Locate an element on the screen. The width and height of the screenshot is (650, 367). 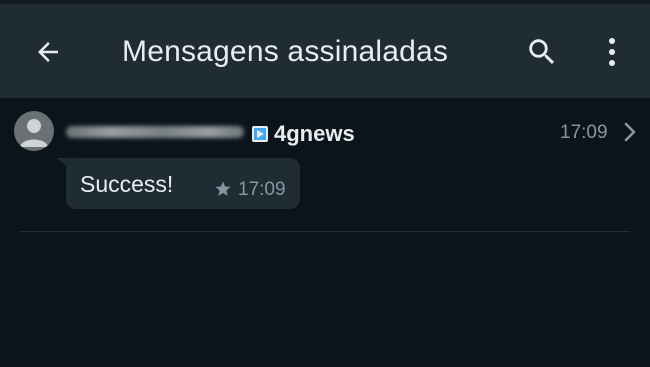
search-icon is located at coordinates (542, 52).